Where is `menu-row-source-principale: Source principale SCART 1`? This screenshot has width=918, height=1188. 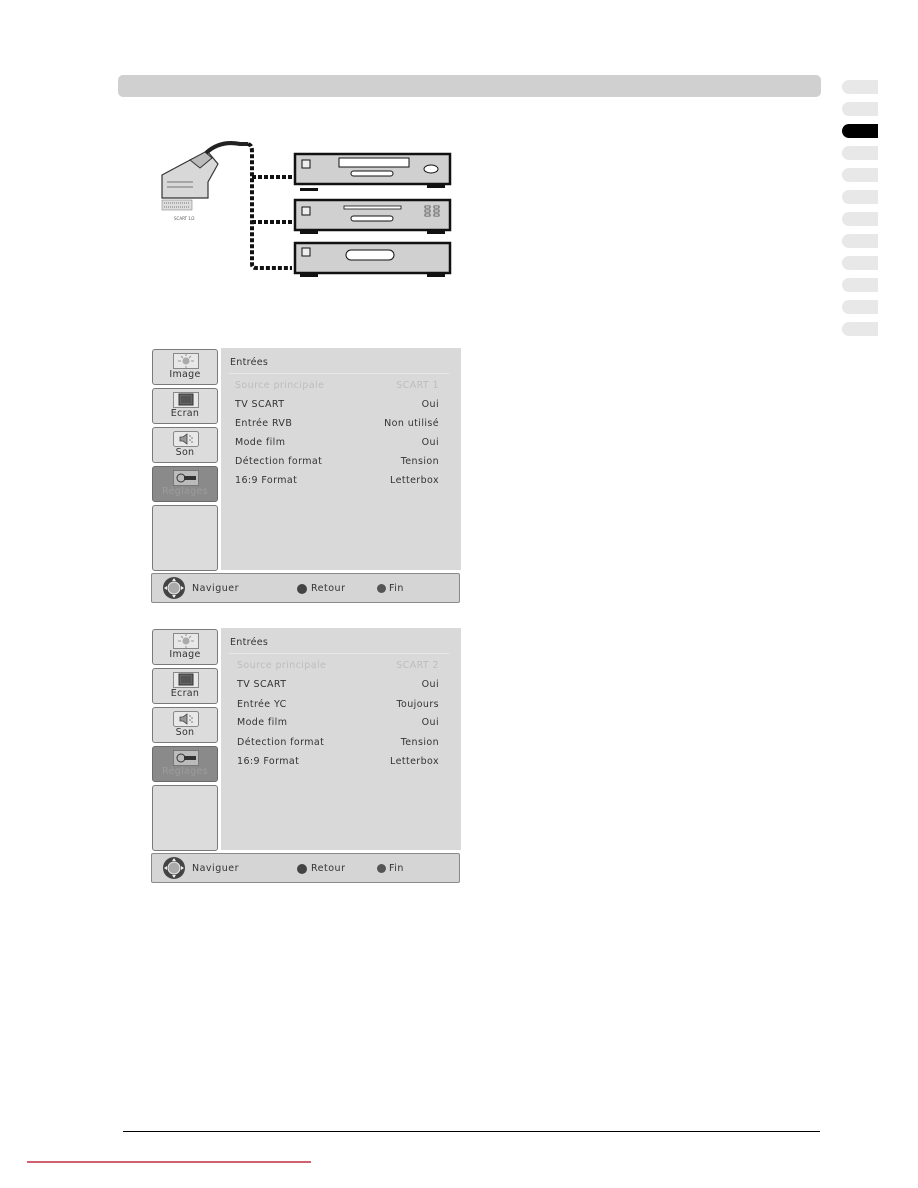
menu-row-source-principale: Source principale SCART 1 is located at coordinates (341, 387).